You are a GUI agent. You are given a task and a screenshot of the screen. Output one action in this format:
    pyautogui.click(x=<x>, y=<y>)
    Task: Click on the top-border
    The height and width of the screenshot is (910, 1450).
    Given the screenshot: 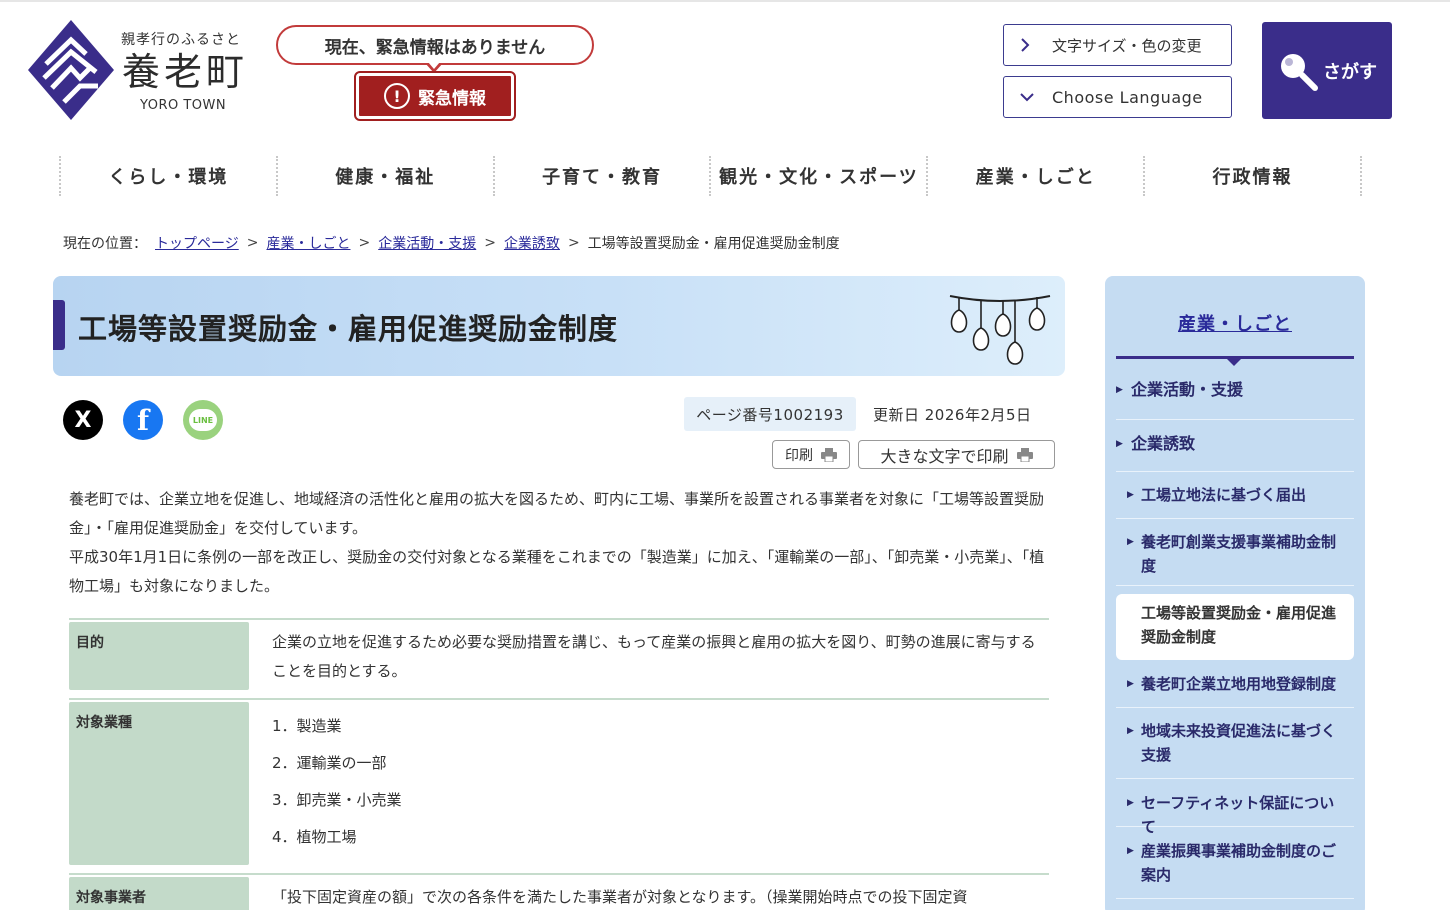 What is the action you would take?
    pyautogui.click(x=725, y=1)
    